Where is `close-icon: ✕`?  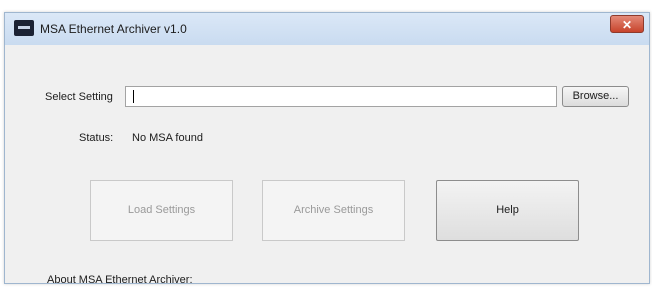 close-icon: ✕ is located at coordinates (627, 25).